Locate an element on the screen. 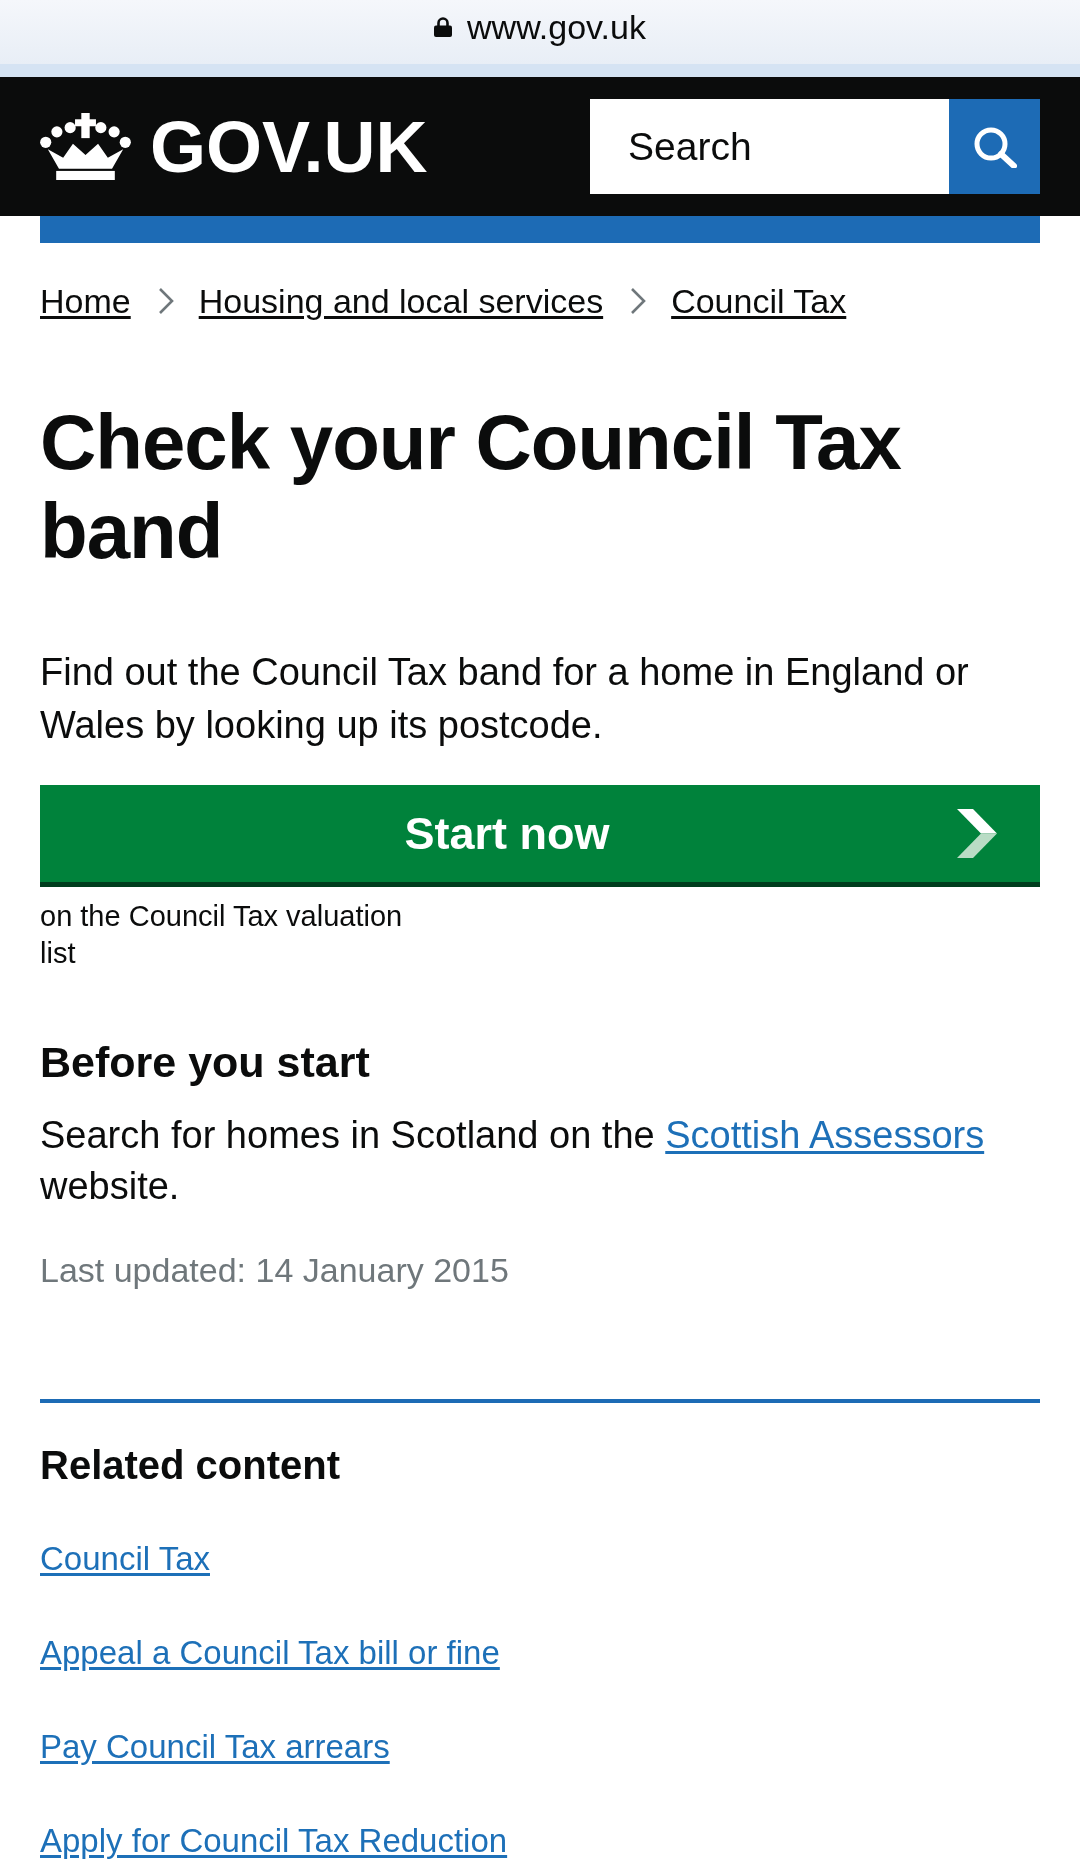 The image size is (1080, 1876). related-link: Council Tax is located at coordinates (125, 1558).